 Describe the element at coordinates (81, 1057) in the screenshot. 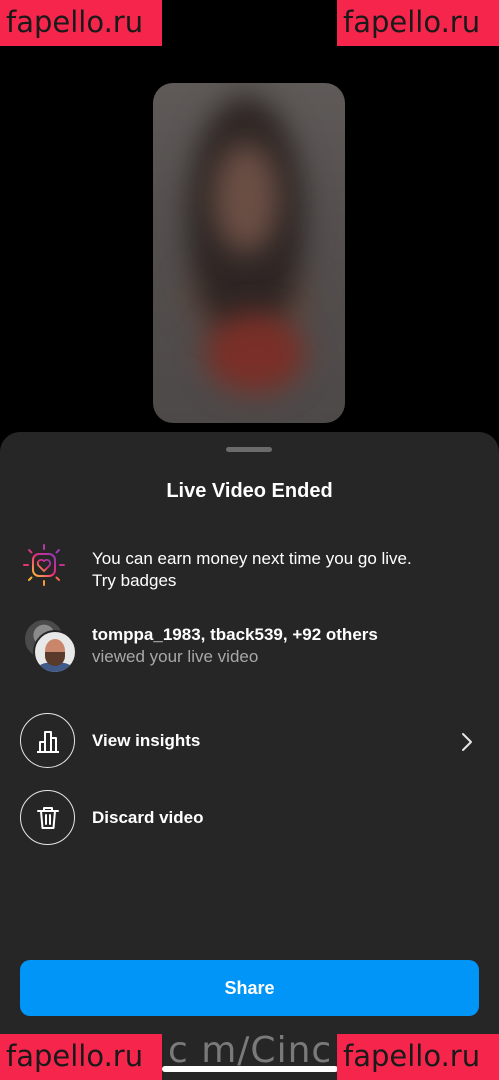

I see `watermark-bottom-left: fapello.ru` at that location.